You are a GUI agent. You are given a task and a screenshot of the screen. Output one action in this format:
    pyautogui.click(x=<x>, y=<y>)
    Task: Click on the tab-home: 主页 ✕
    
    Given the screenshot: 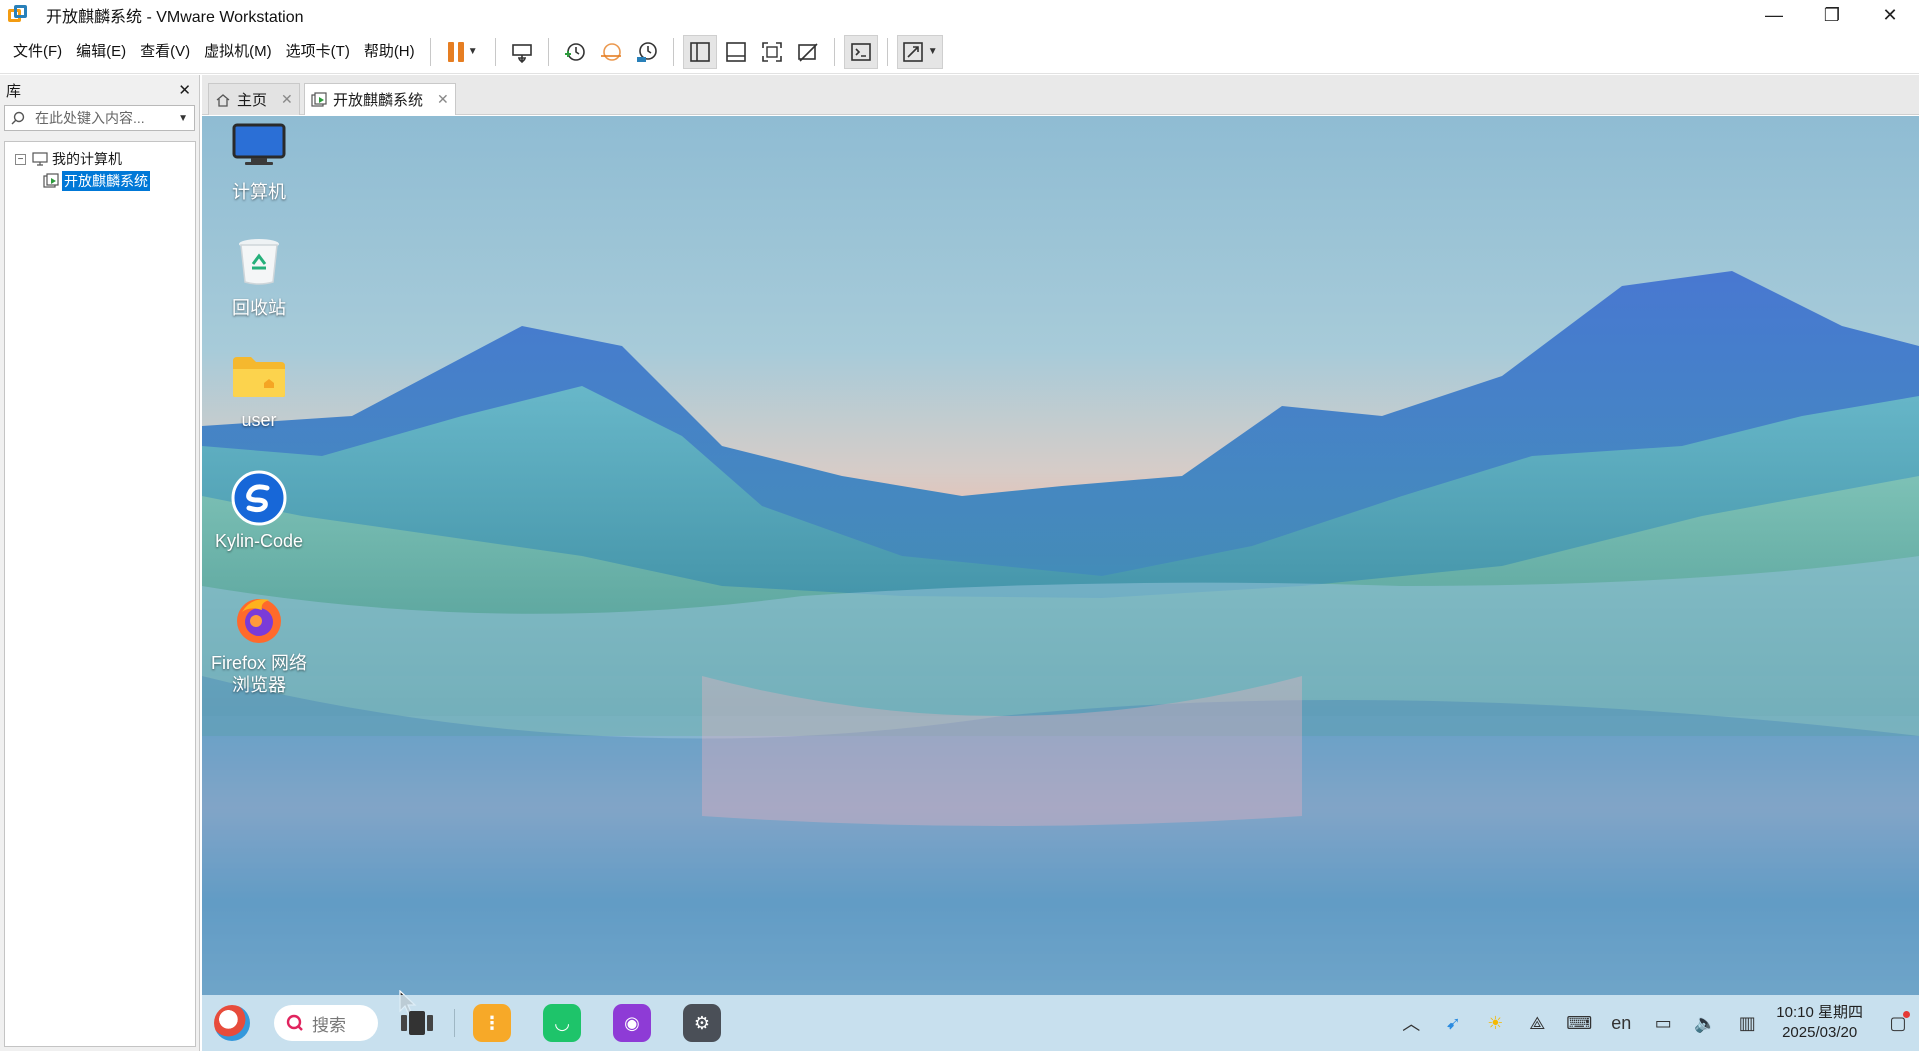 What is the action you would take?
    pyautogui.click(x=254, y=99)
    